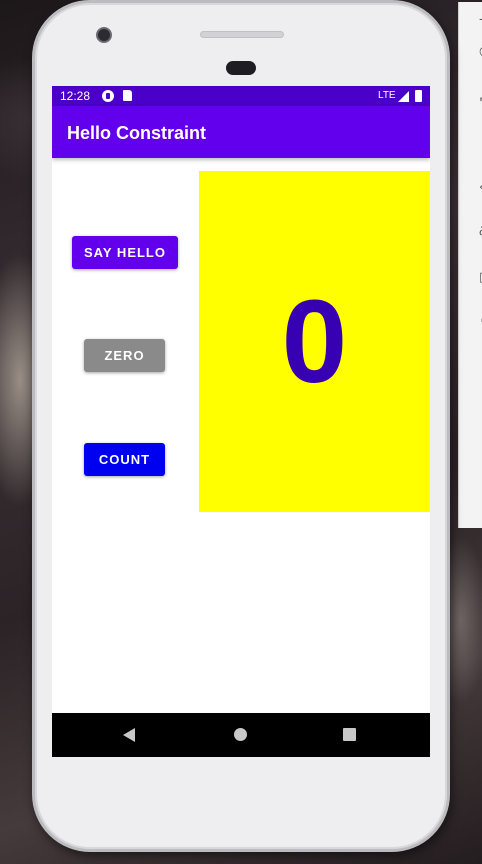 The width and height of the screenshot is (482, 864). I want to click on count-value: 0, so click(314, 341).